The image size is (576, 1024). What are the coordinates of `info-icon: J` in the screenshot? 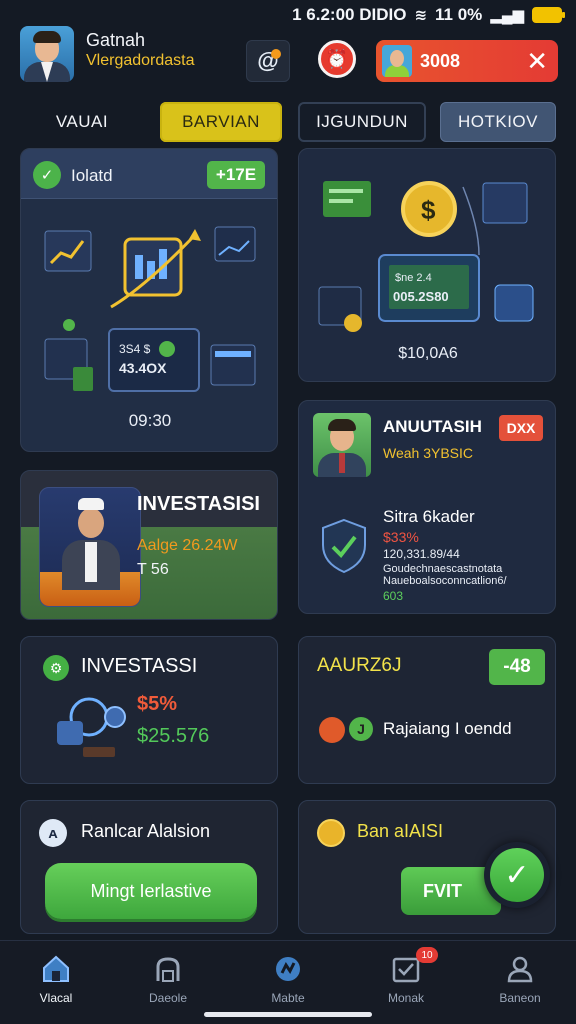 It's located at (361, 729).